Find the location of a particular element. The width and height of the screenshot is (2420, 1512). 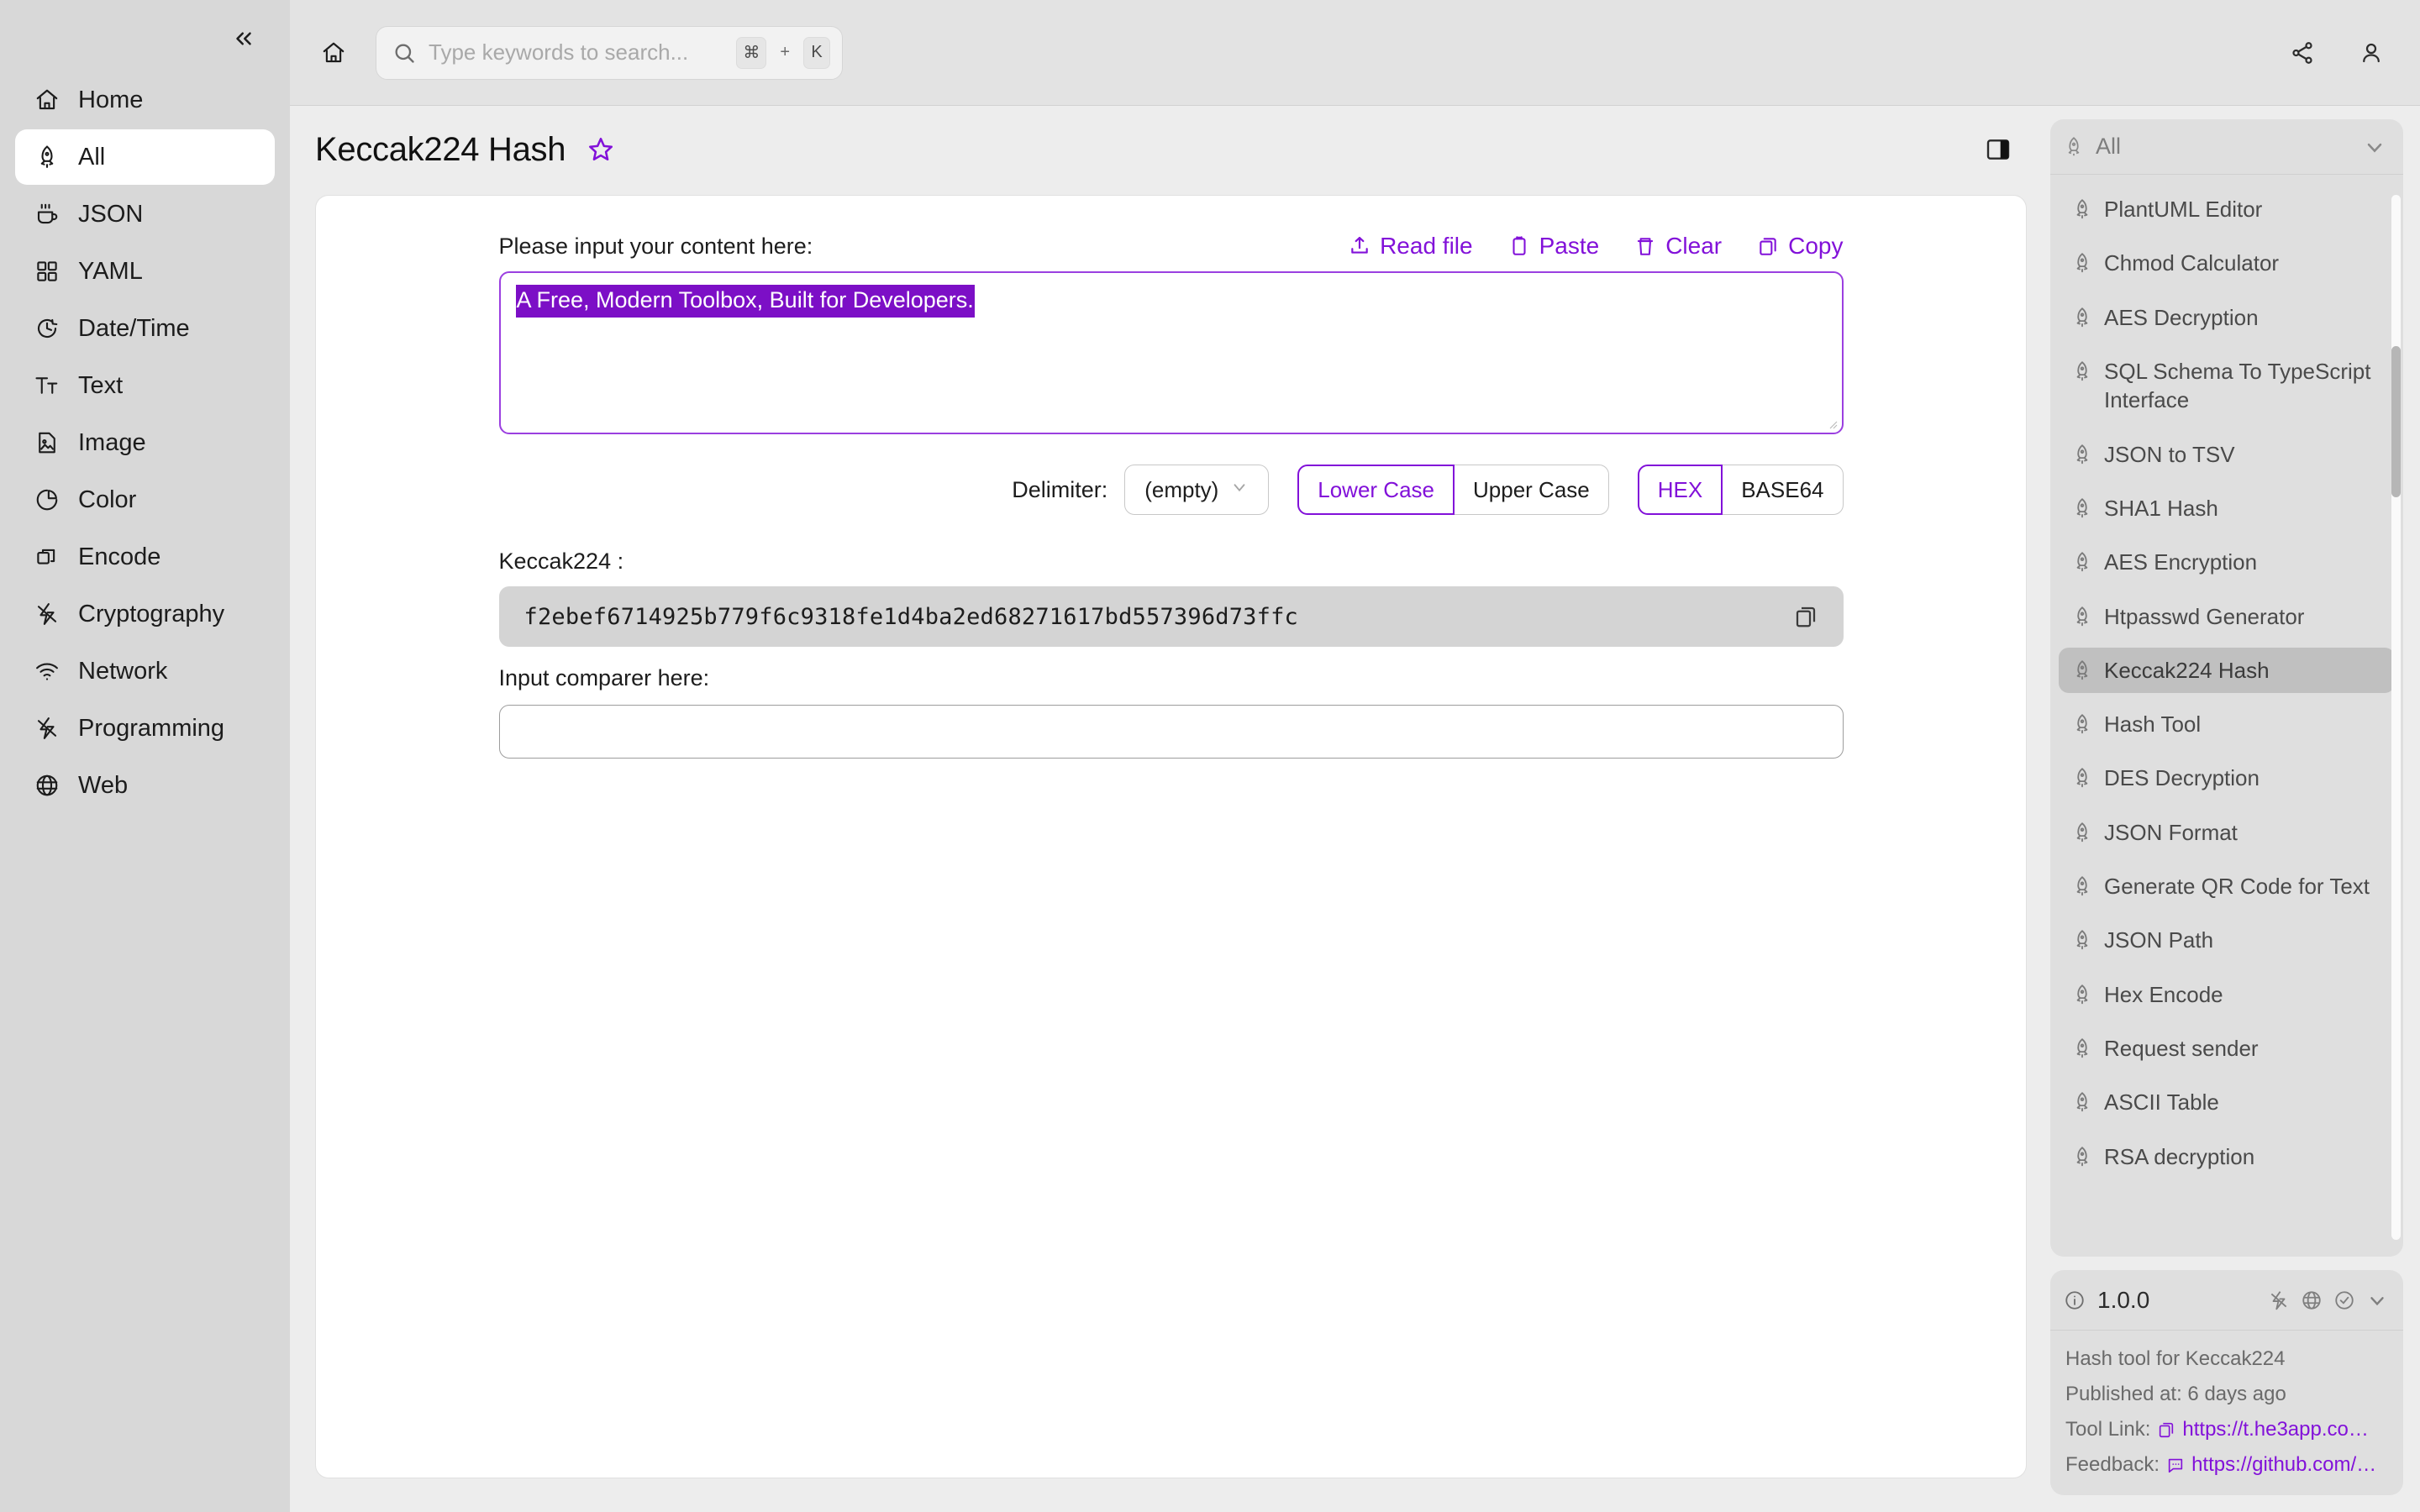

read-file-button: Read file is located at coordinates (1411, 246).